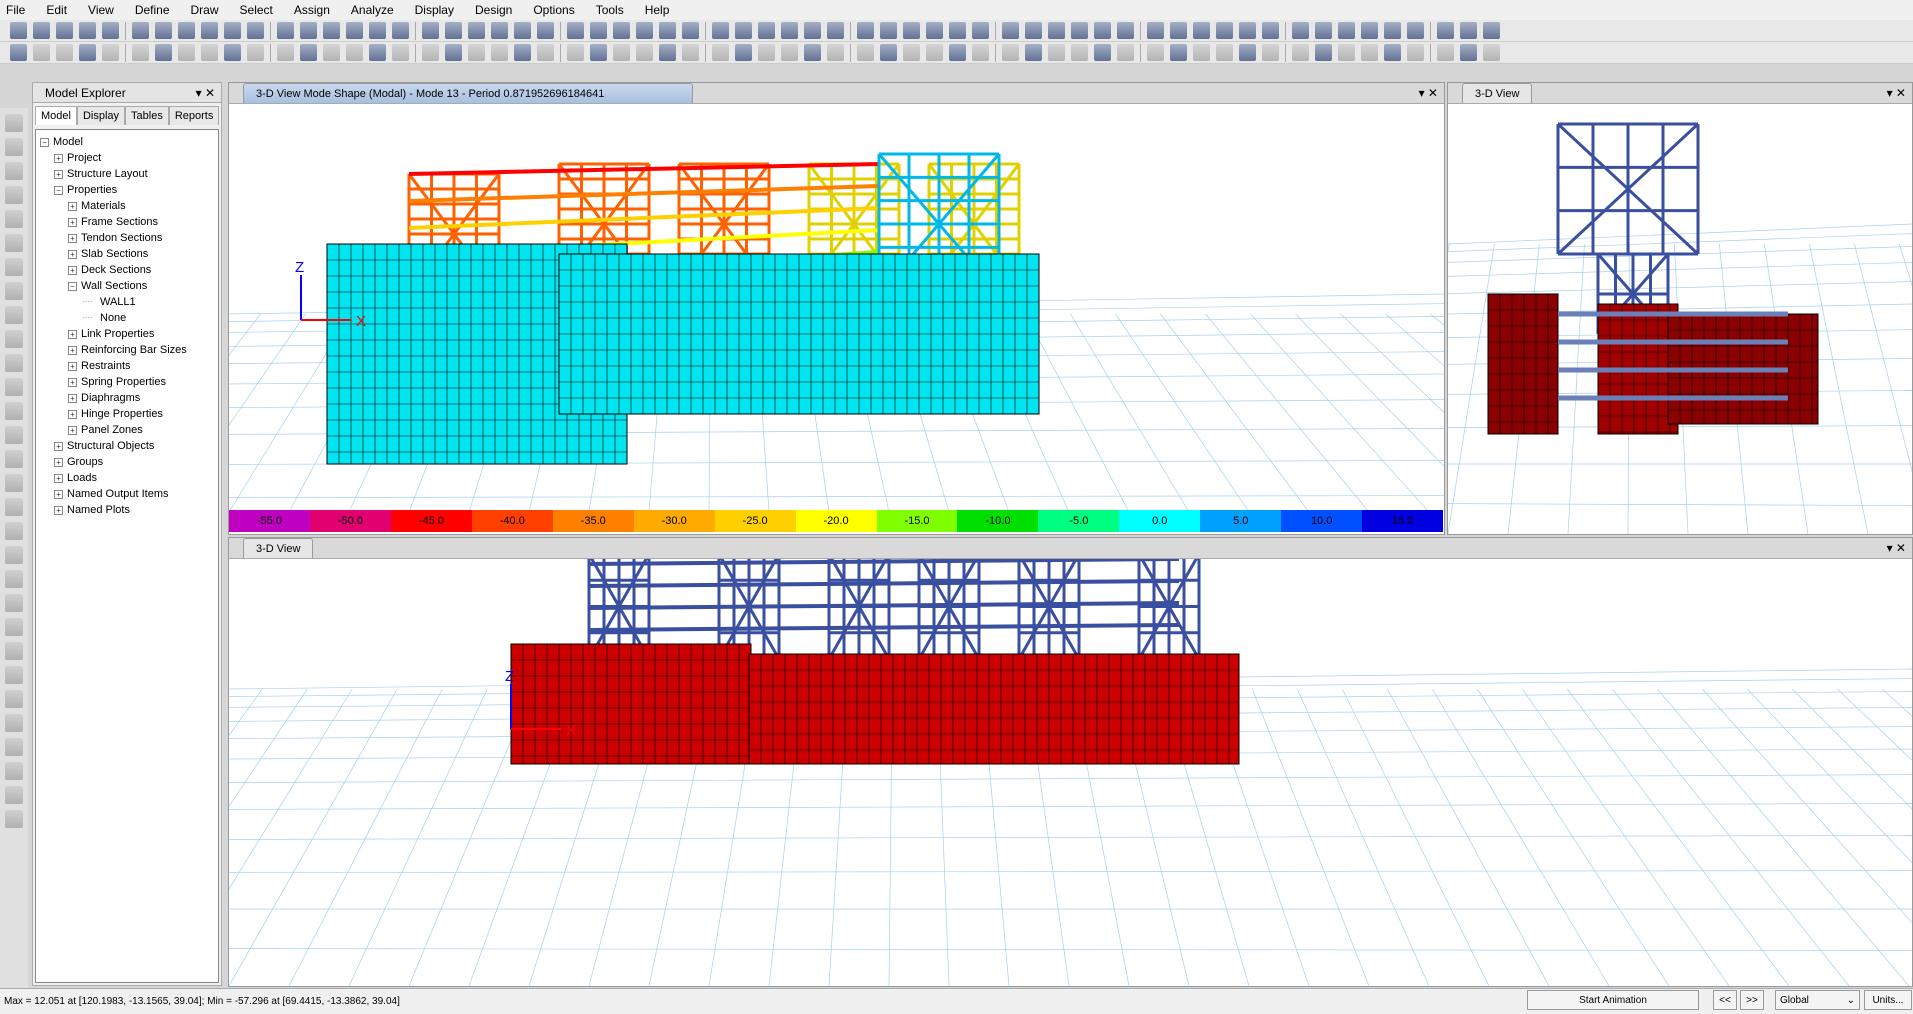 Image resolution: width=1913 pixels, height=1014 pixels. Describe the element at coordinates (129, 510) in the screenshot. I see `tree-item: + Named Plots` at that location.